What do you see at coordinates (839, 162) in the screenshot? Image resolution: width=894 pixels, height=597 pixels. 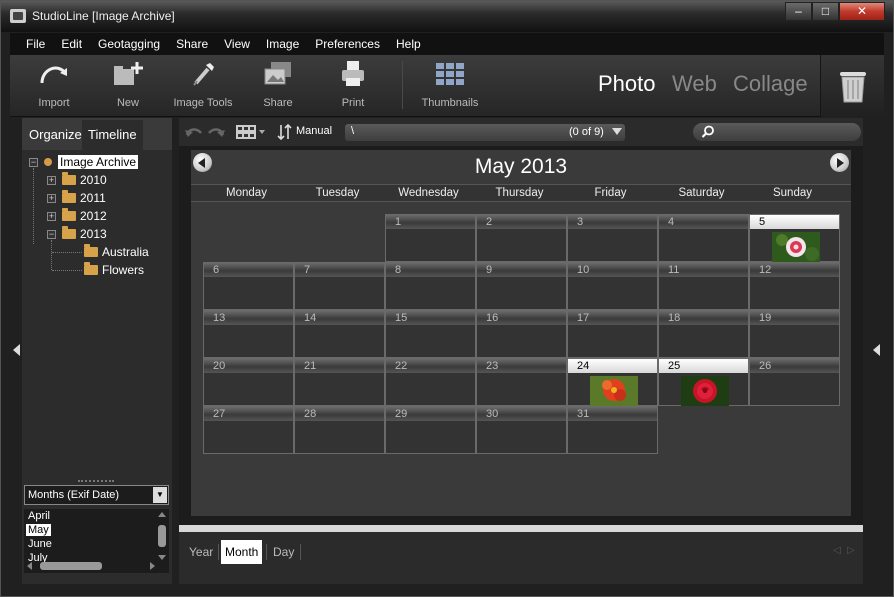 I see `next-month-button` at bounding box center [839, 162].